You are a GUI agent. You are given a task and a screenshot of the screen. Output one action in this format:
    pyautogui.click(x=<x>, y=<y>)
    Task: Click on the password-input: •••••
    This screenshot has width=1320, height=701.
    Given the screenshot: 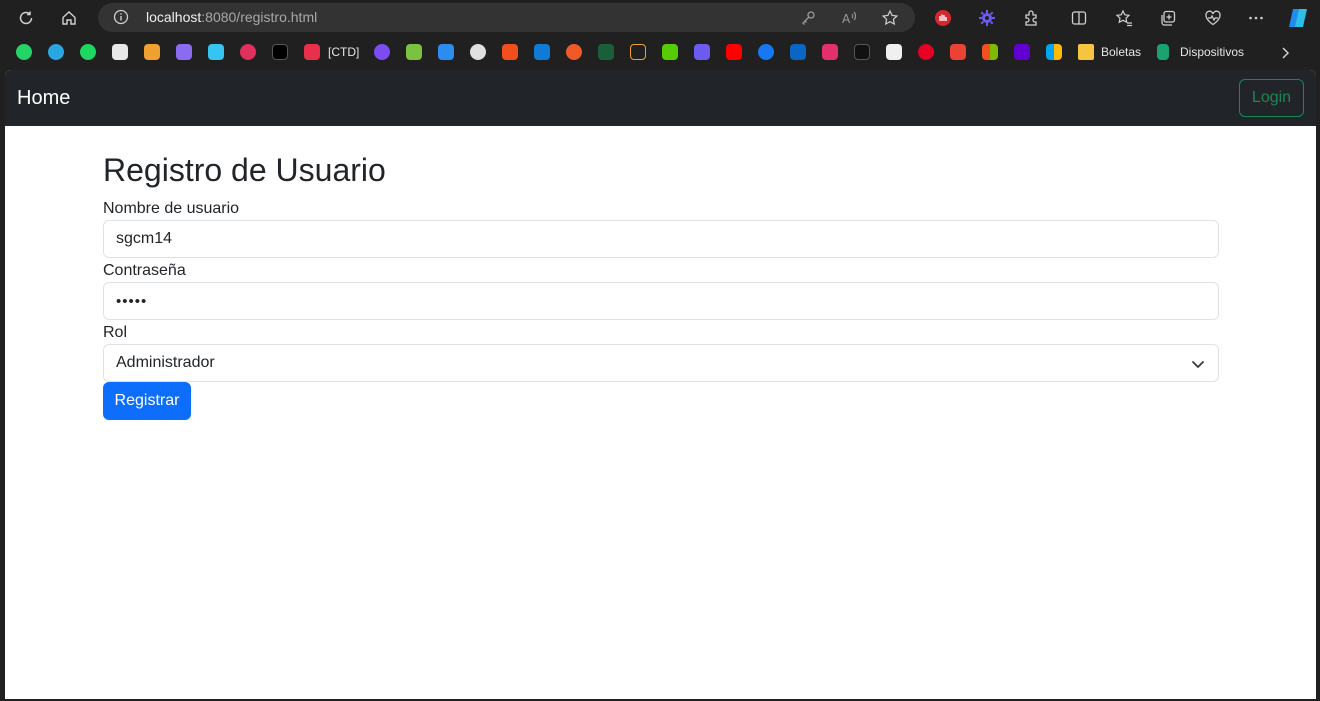 What is the action you would take?
    pyautogui.click(x=661, y=301)
    